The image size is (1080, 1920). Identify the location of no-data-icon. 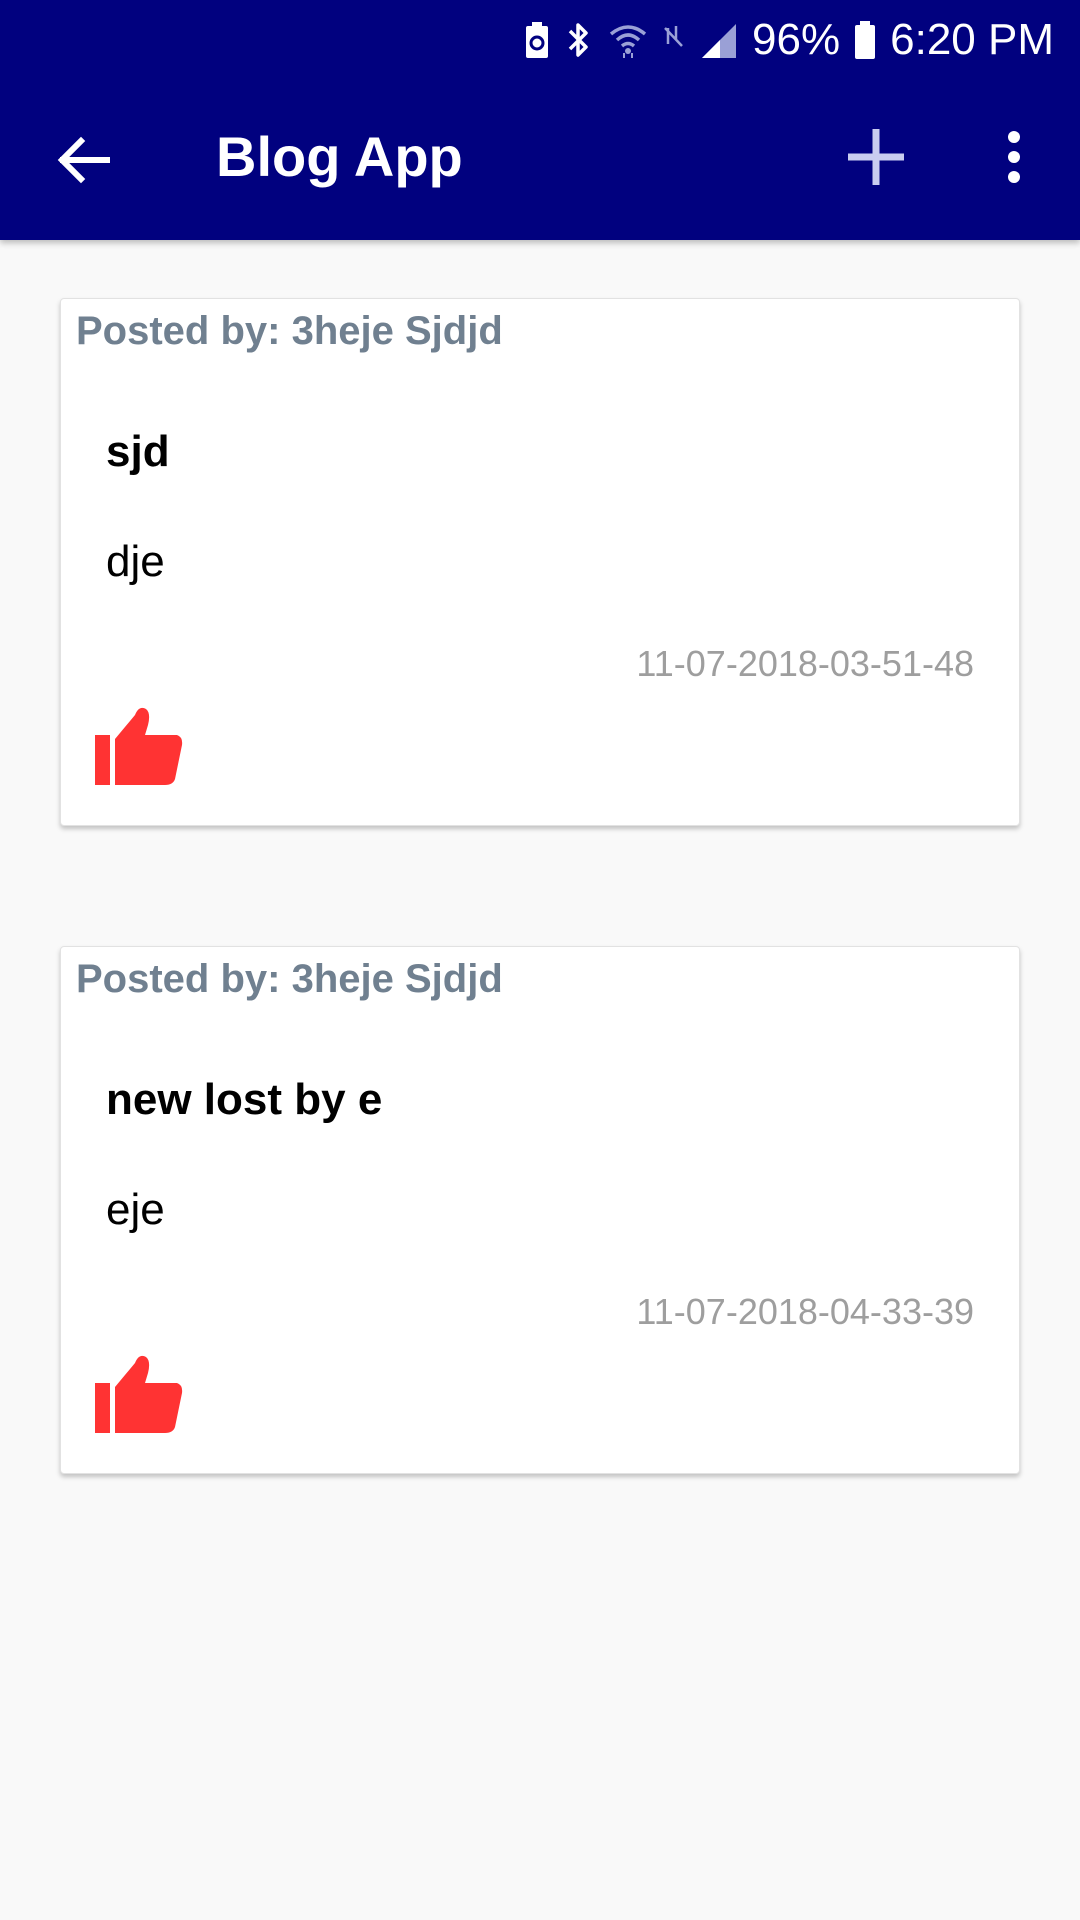
(674, 40).